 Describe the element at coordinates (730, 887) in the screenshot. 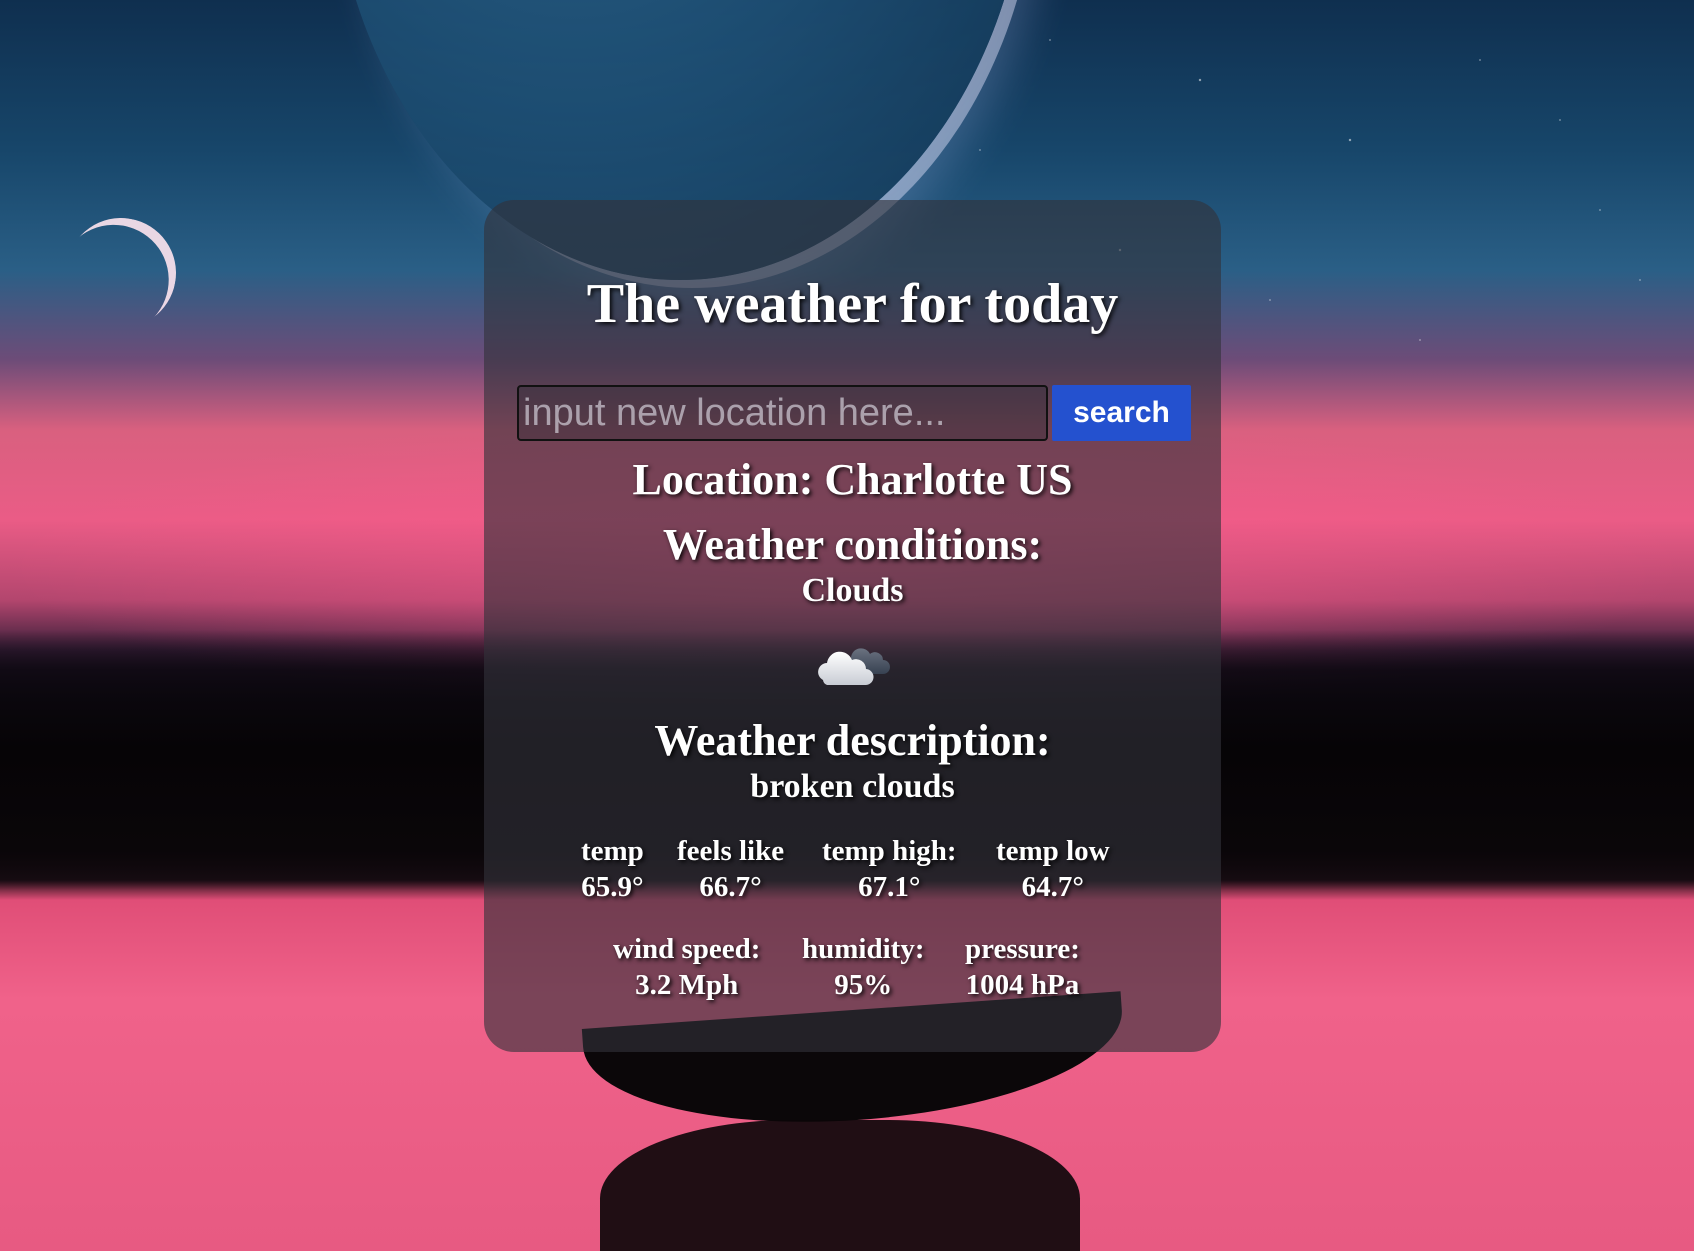

I see `stat-value: 66.7°` at that location.